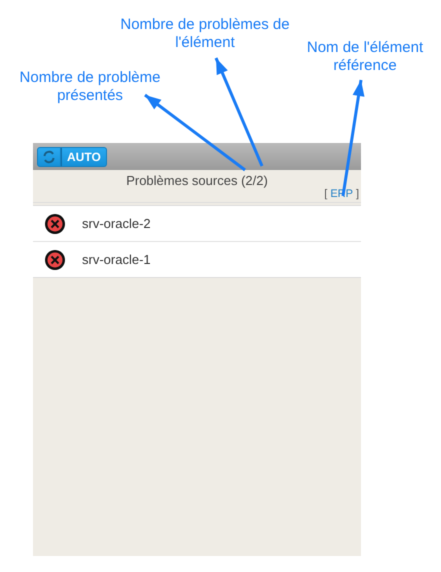 The image size is (441, 572). I want to click on problem-row: srv-oracle-1, so click(197, 259).